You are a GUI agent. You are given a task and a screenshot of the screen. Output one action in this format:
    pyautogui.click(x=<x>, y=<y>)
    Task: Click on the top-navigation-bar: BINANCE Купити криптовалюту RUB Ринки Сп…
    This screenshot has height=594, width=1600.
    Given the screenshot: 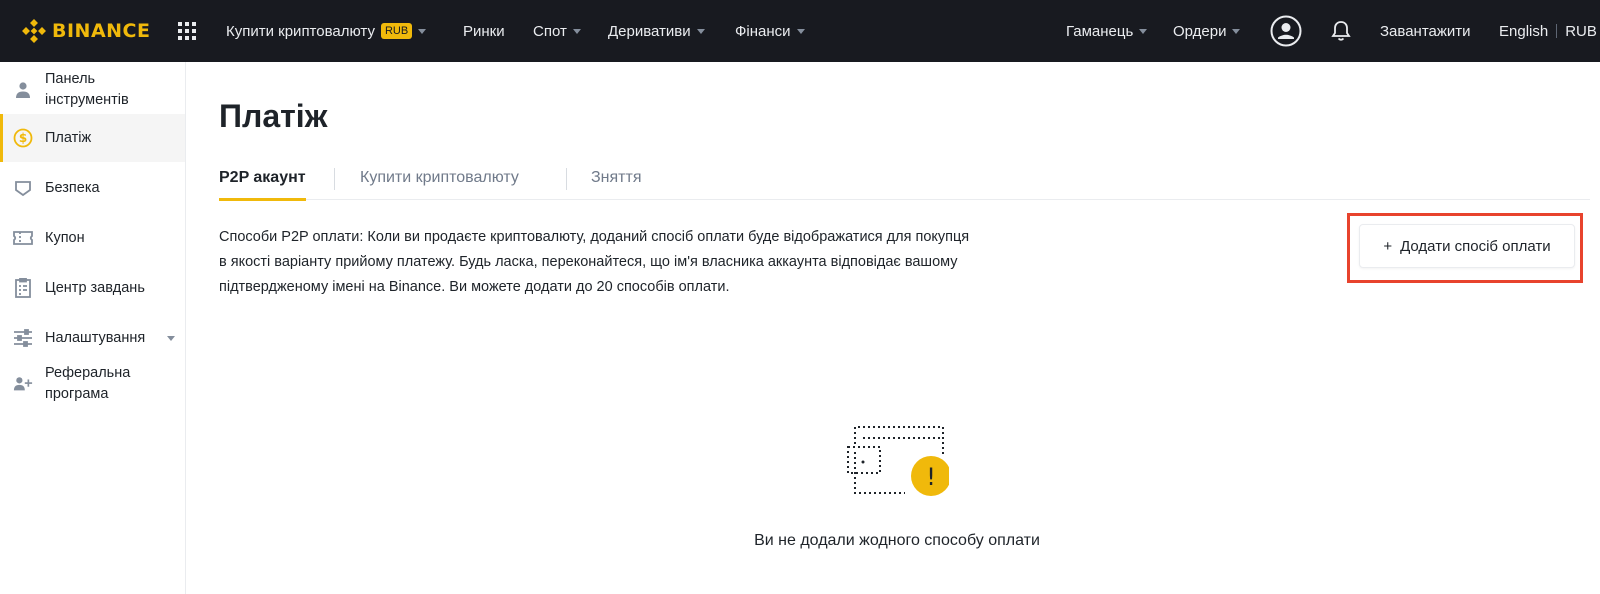 What is the action you would take?
    pyautogui.click(x=800, y=31)
    